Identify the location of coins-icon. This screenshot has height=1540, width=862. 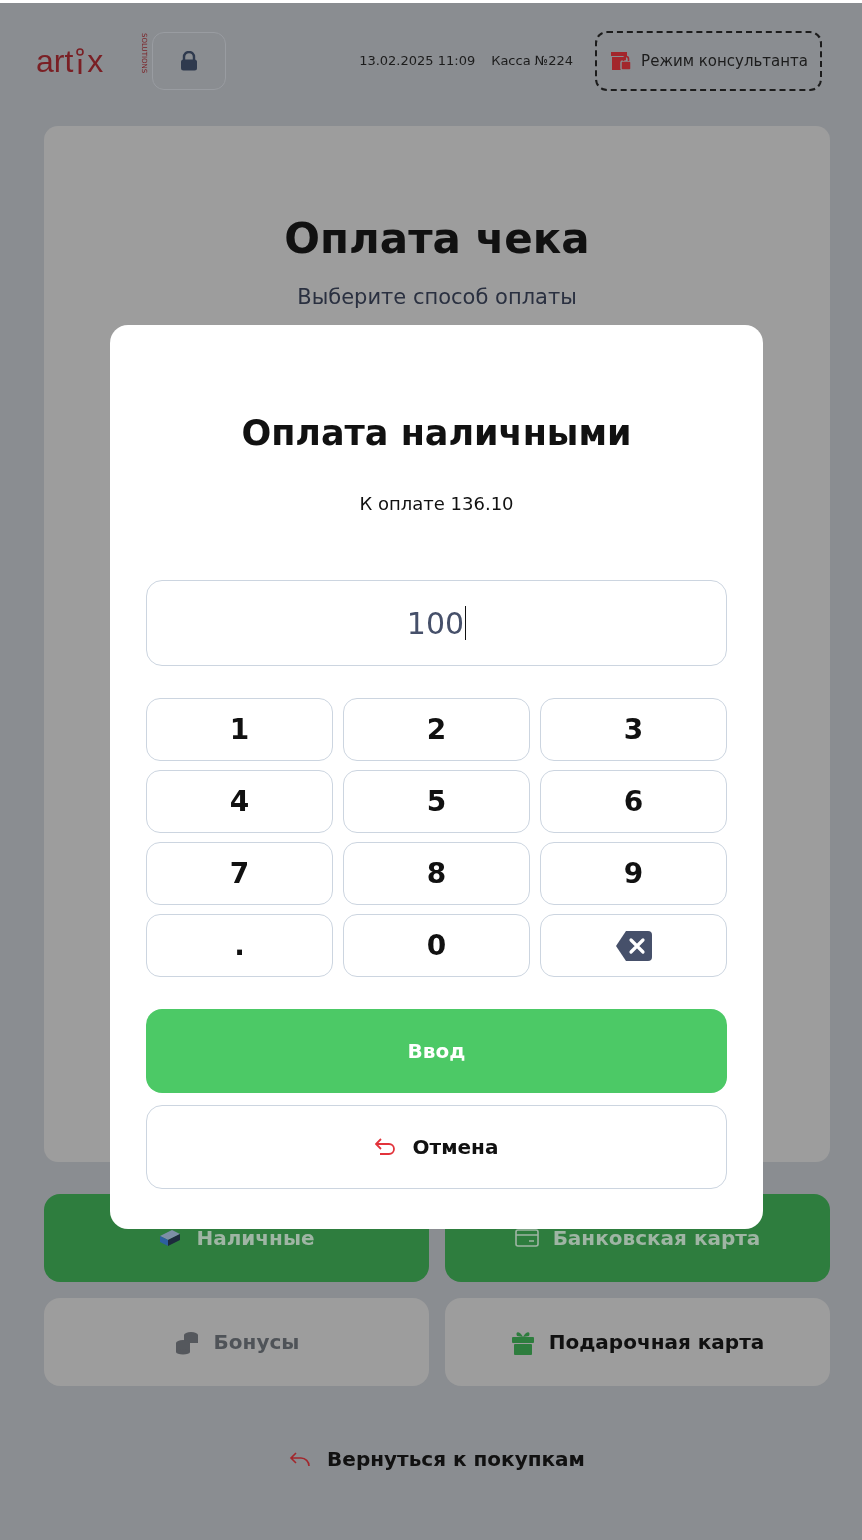
(186, 1342).